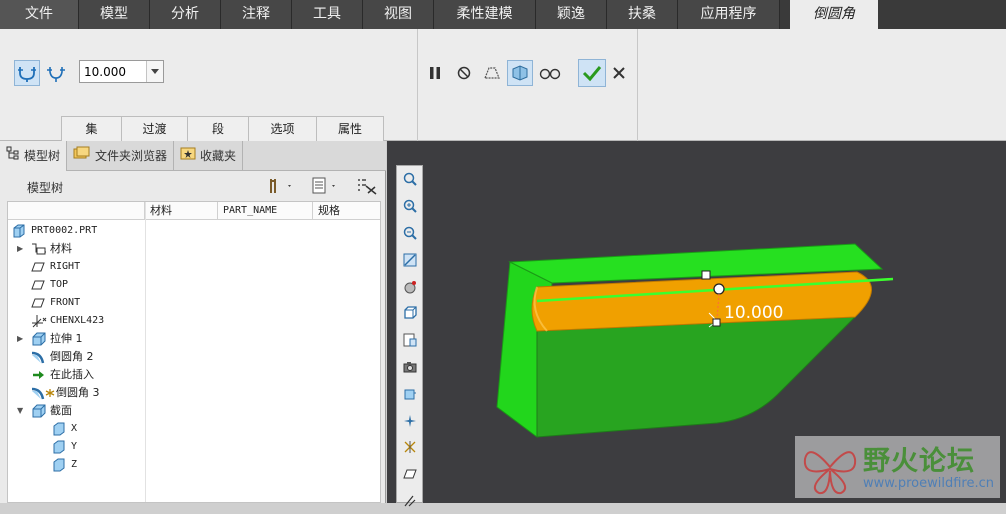  What do you see at coordinates (435, 73) in the screenshot?
I see `pause-icon` at bounding box center [435, 73].